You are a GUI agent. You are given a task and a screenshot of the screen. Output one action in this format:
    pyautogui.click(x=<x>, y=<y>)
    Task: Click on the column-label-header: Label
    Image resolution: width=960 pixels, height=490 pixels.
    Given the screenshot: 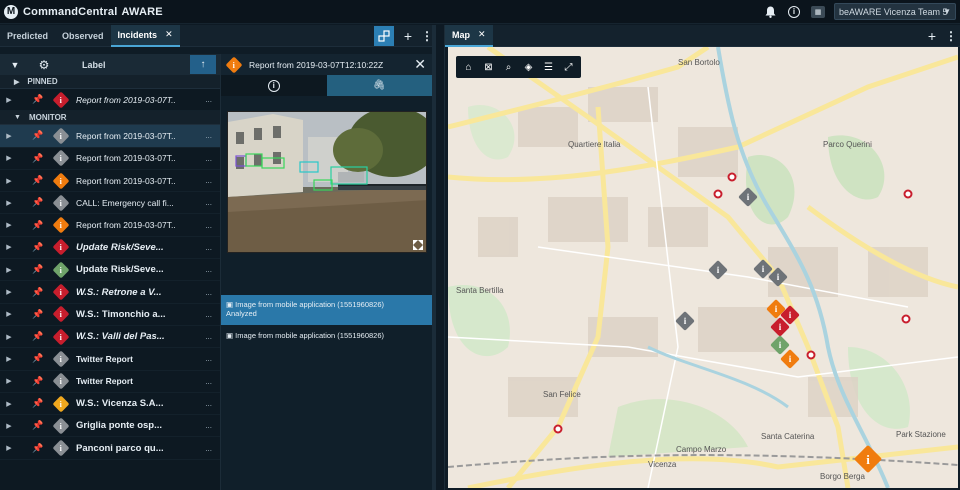 What is the action you would take?
    pyautogui.click(x=94, y=65)
    